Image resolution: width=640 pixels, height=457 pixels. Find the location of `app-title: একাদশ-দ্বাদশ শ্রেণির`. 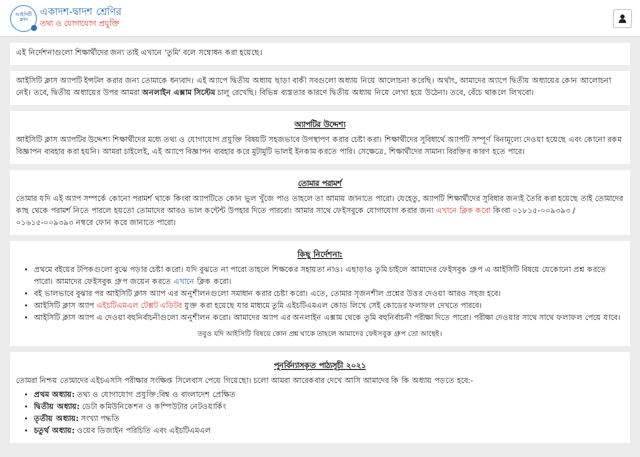

app-title: একাদশ-দ্বাদশ শ্রেণির is located at coordinates (81, 12).